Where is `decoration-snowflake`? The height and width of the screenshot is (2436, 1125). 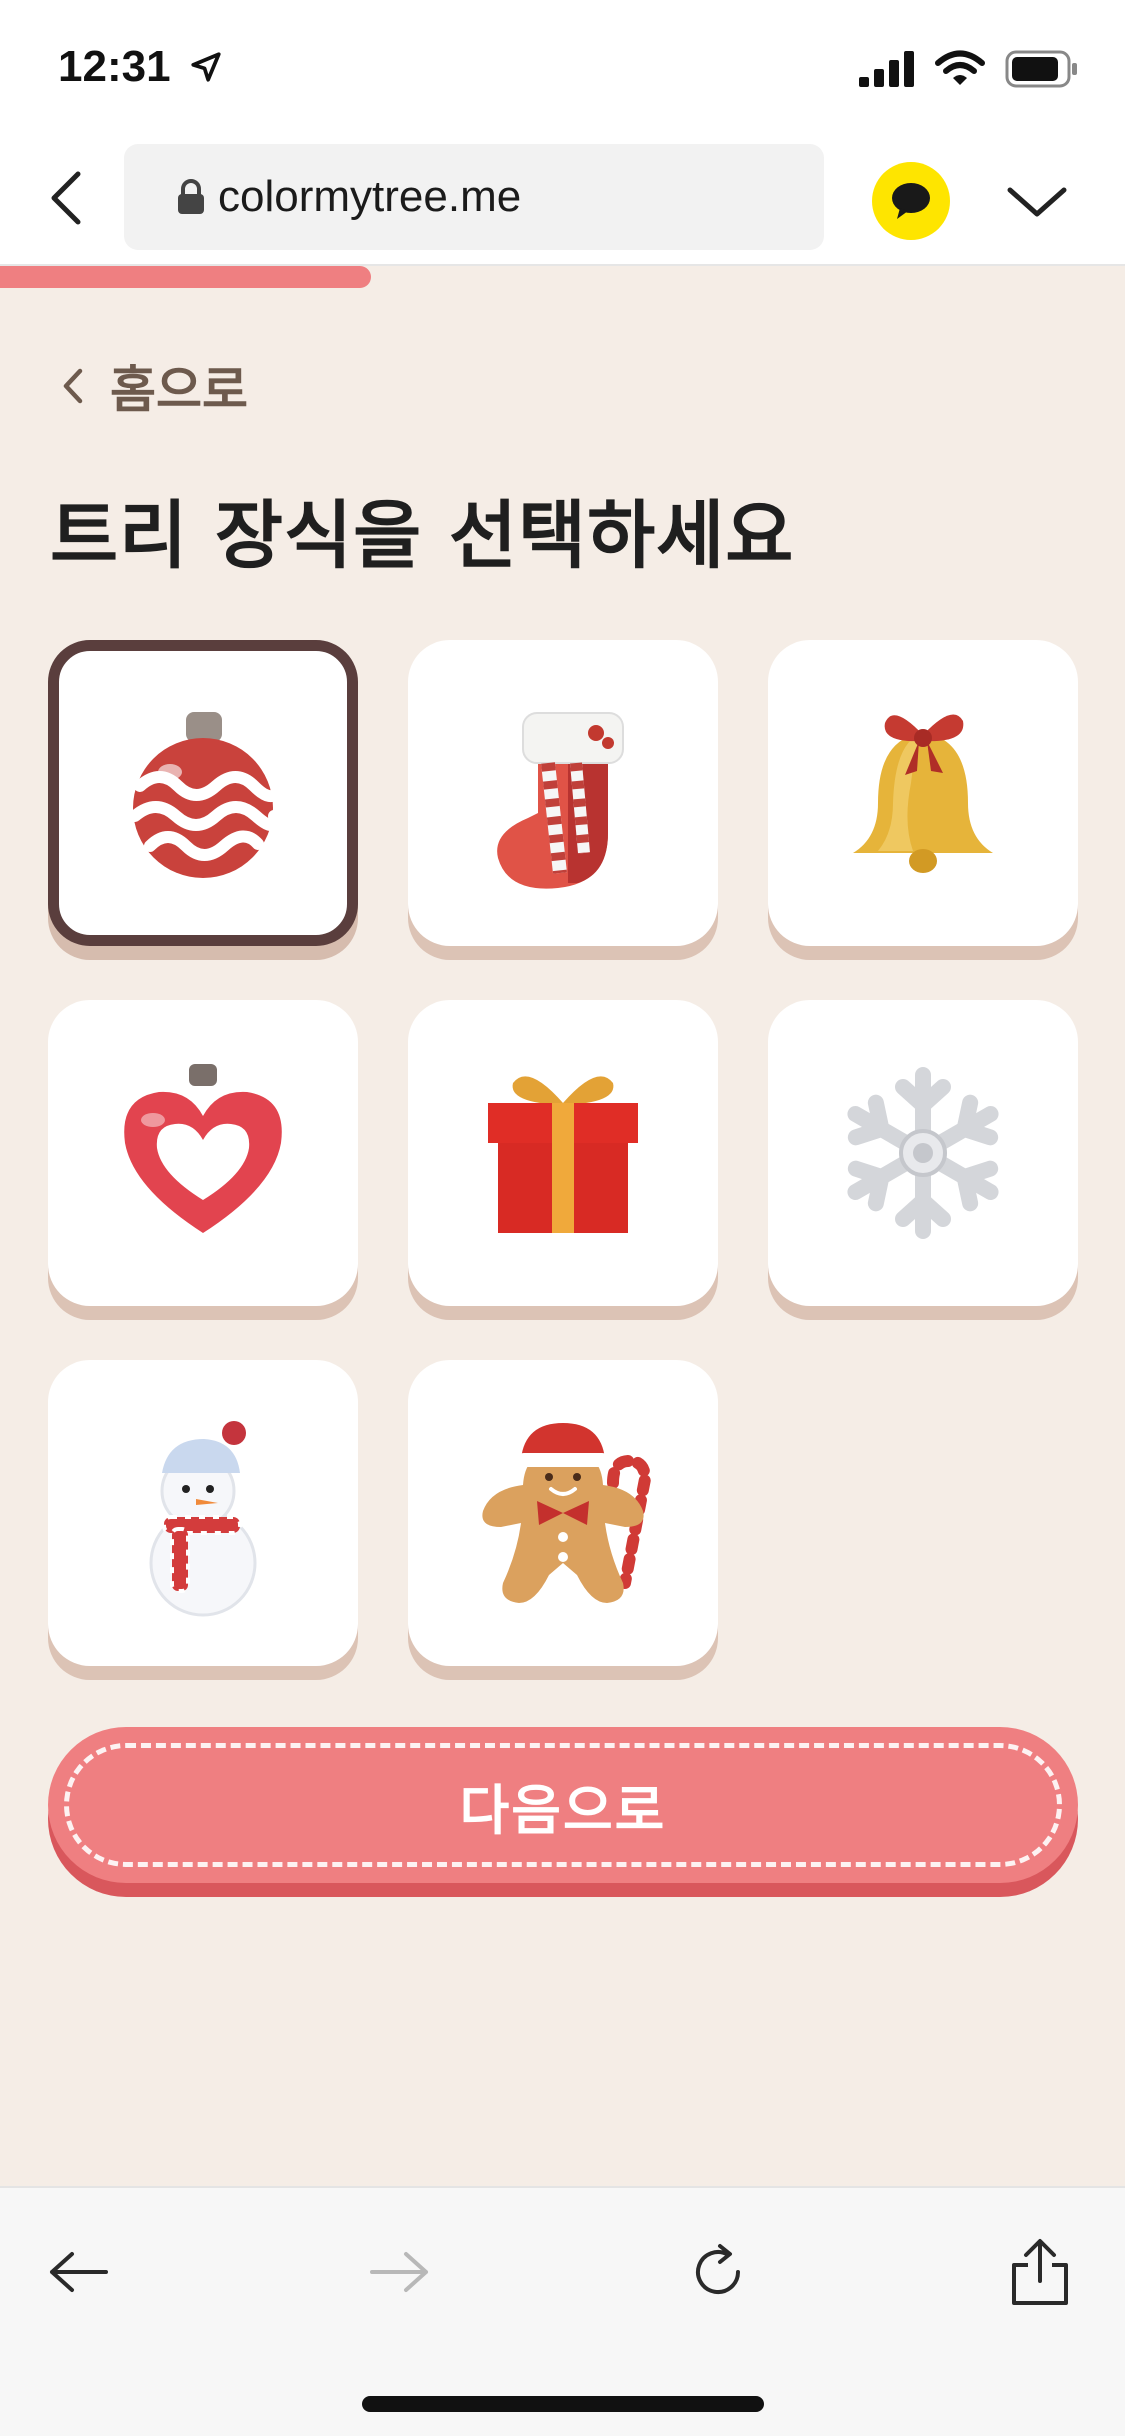
decoration-snowflake is located at coordinates (923, 1160).